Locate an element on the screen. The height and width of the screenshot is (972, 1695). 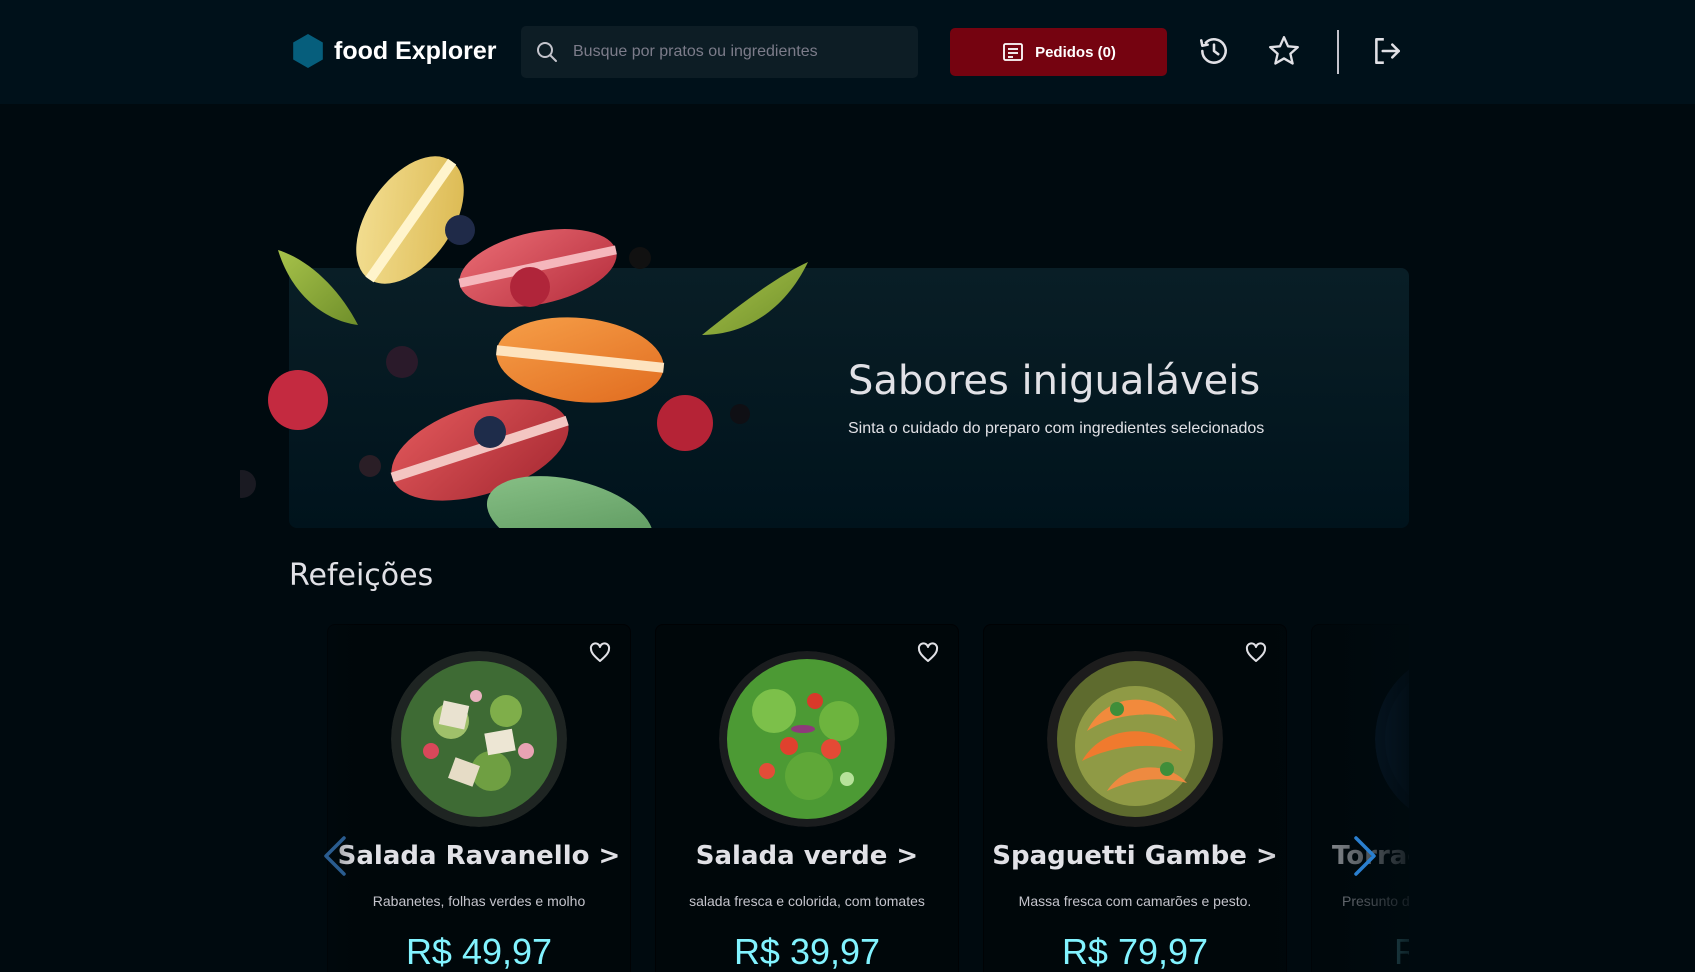
orders-button: Pedidos (0) is located at coordinates (1058, 52).